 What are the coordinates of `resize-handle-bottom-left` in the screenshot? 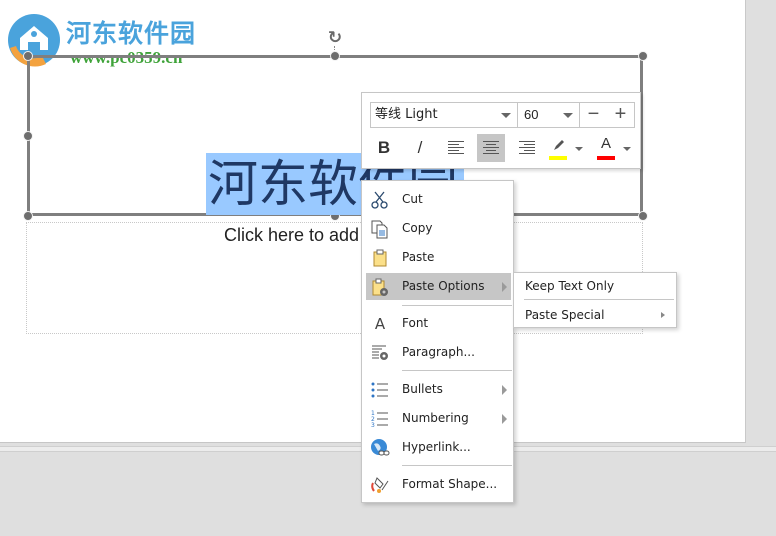 It's located at (28, 216).